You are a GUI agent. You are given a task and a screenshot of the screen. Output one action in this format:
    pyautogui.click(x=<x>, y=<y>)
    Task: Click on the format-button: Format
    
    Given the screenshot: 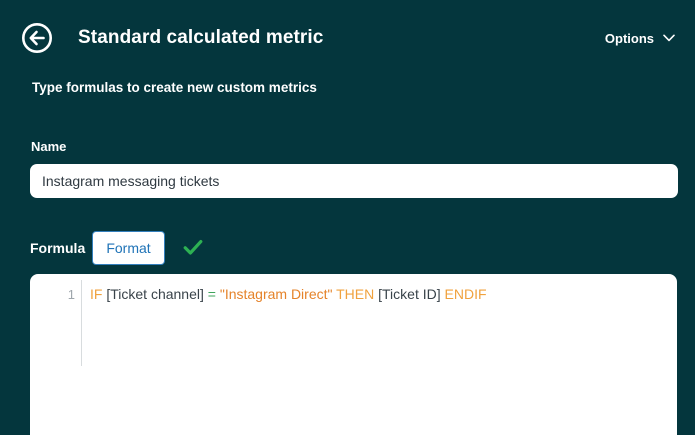 What is the action you would take?
    pyautogui.click(x=128, y=248)
    